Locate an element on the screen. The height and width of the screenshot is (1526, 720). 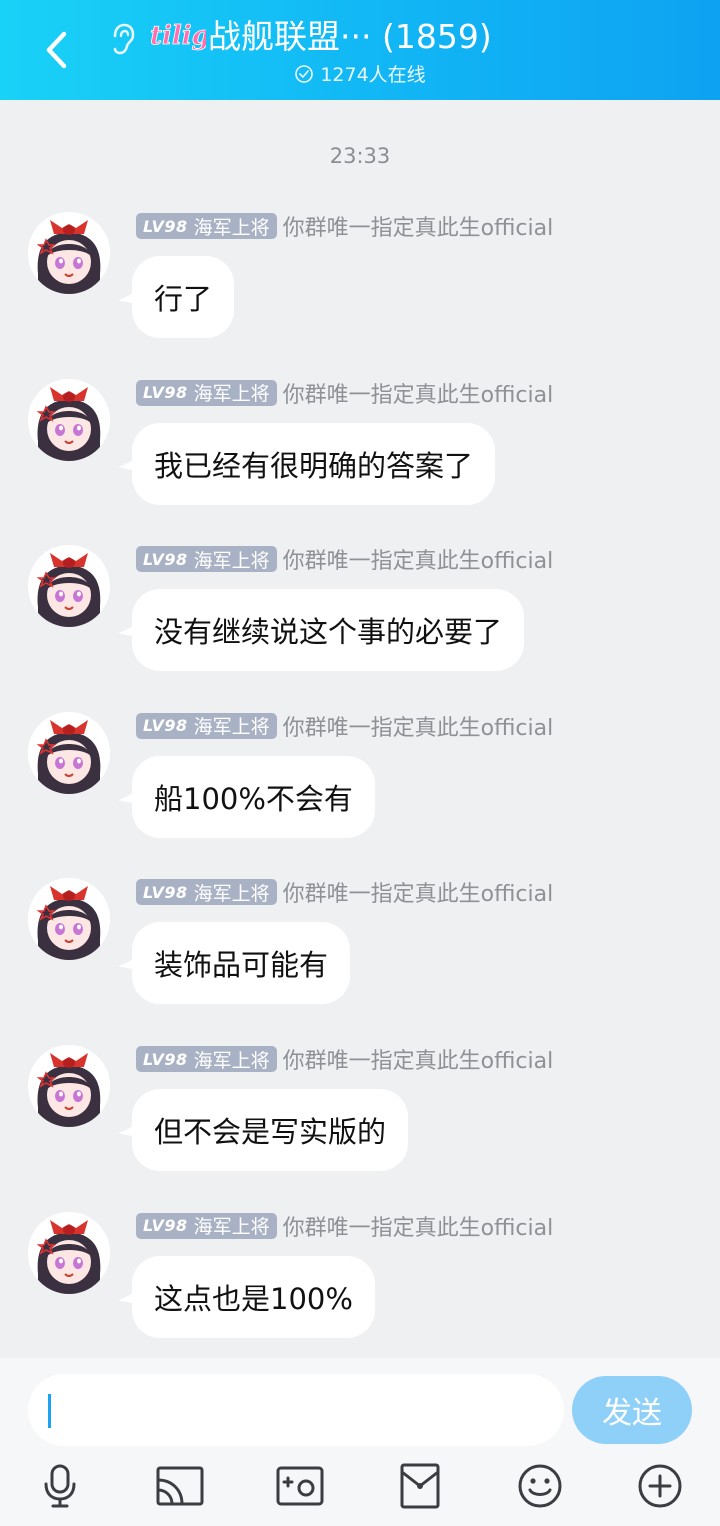
message-row: LV98 海军上将 你群唯一指定真此生official 装饰品可能有 is located at coordinates (360, 948).